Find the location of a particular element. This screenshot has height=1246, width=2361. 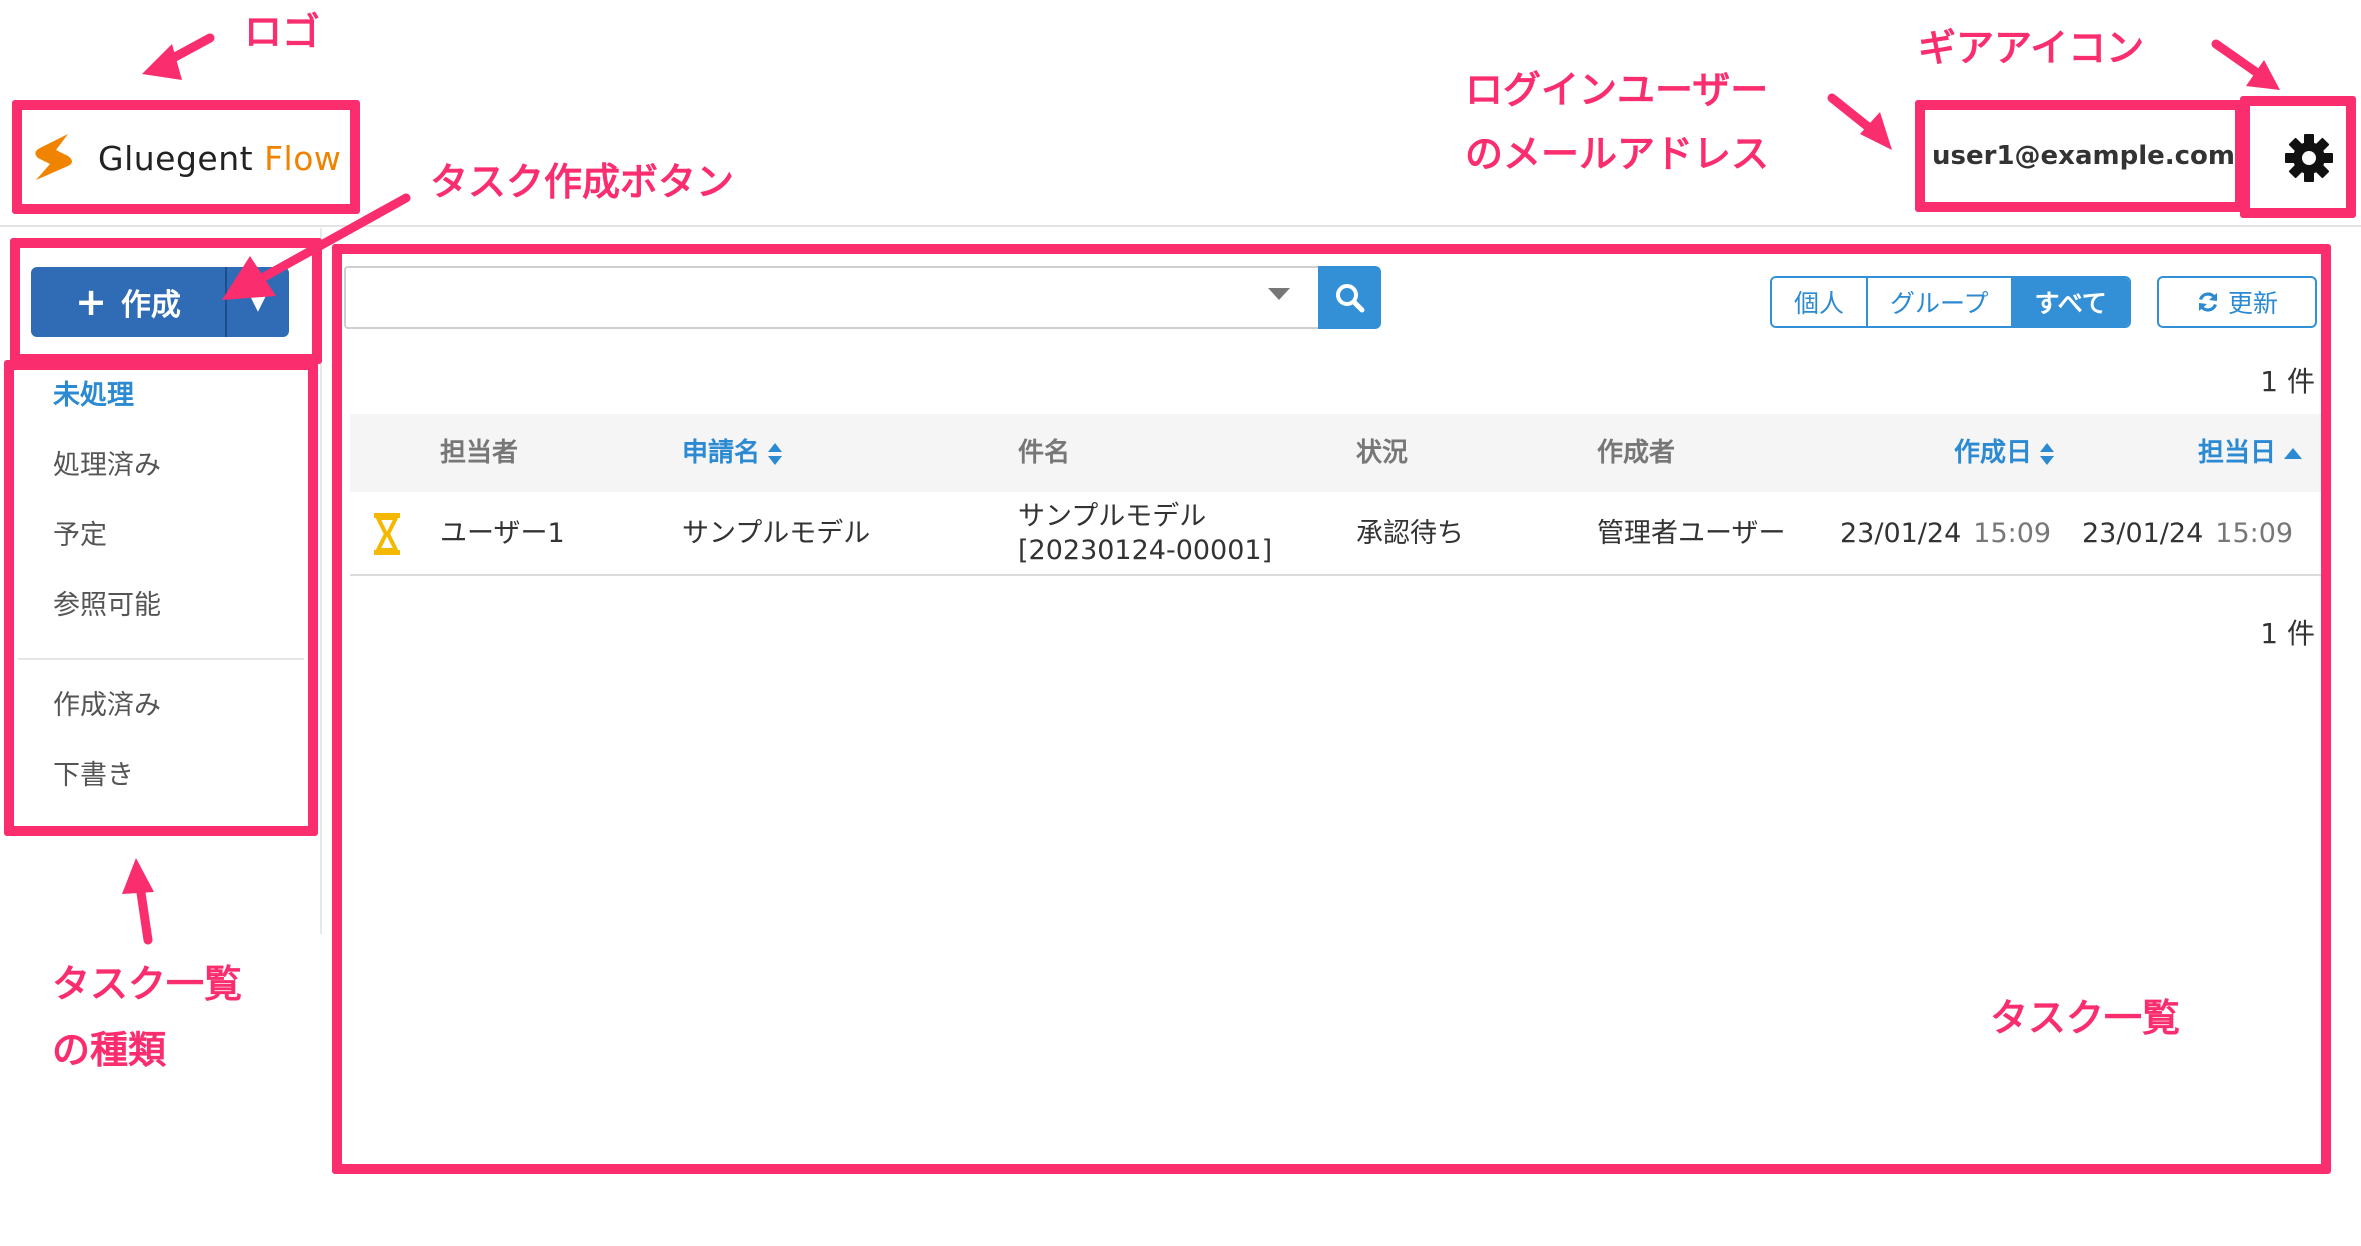

arrowhead-gear is located at coordinates (2263, 75).